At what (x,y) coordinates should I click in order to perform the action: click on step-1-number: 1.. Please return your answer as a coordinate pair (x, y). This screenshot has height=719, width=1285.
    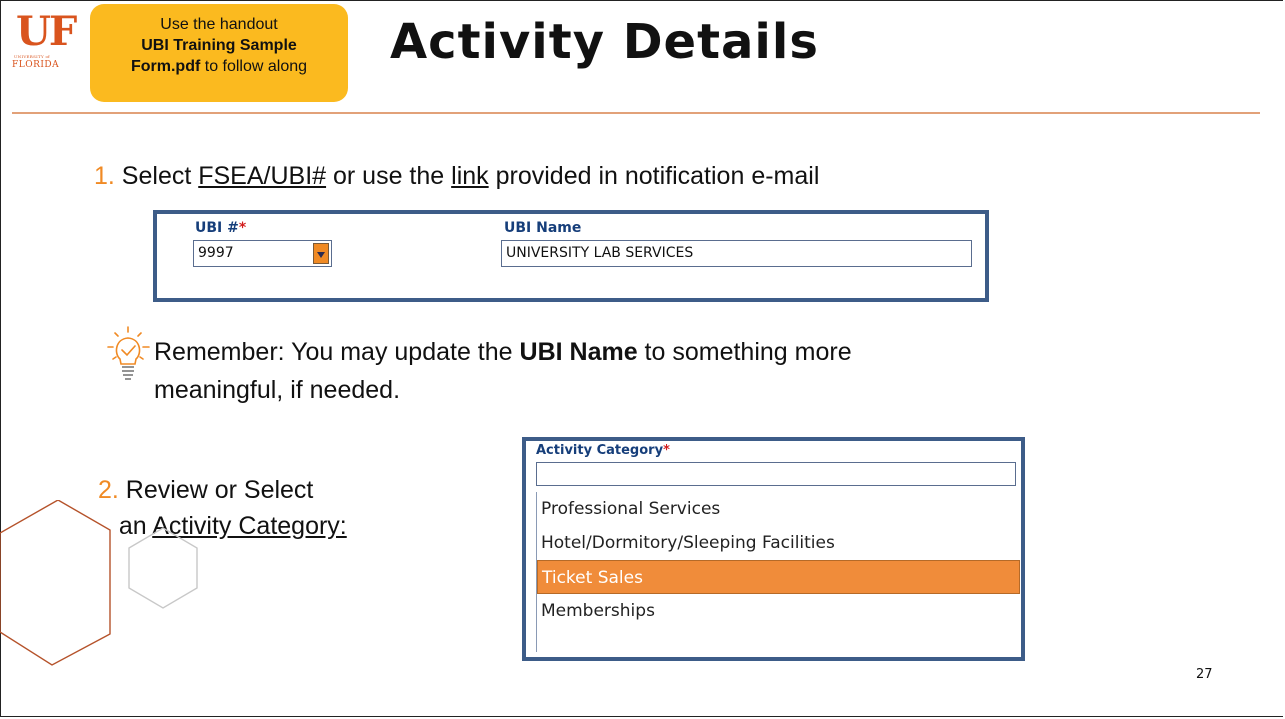
    Looking at the image, I should click on (104, 176).